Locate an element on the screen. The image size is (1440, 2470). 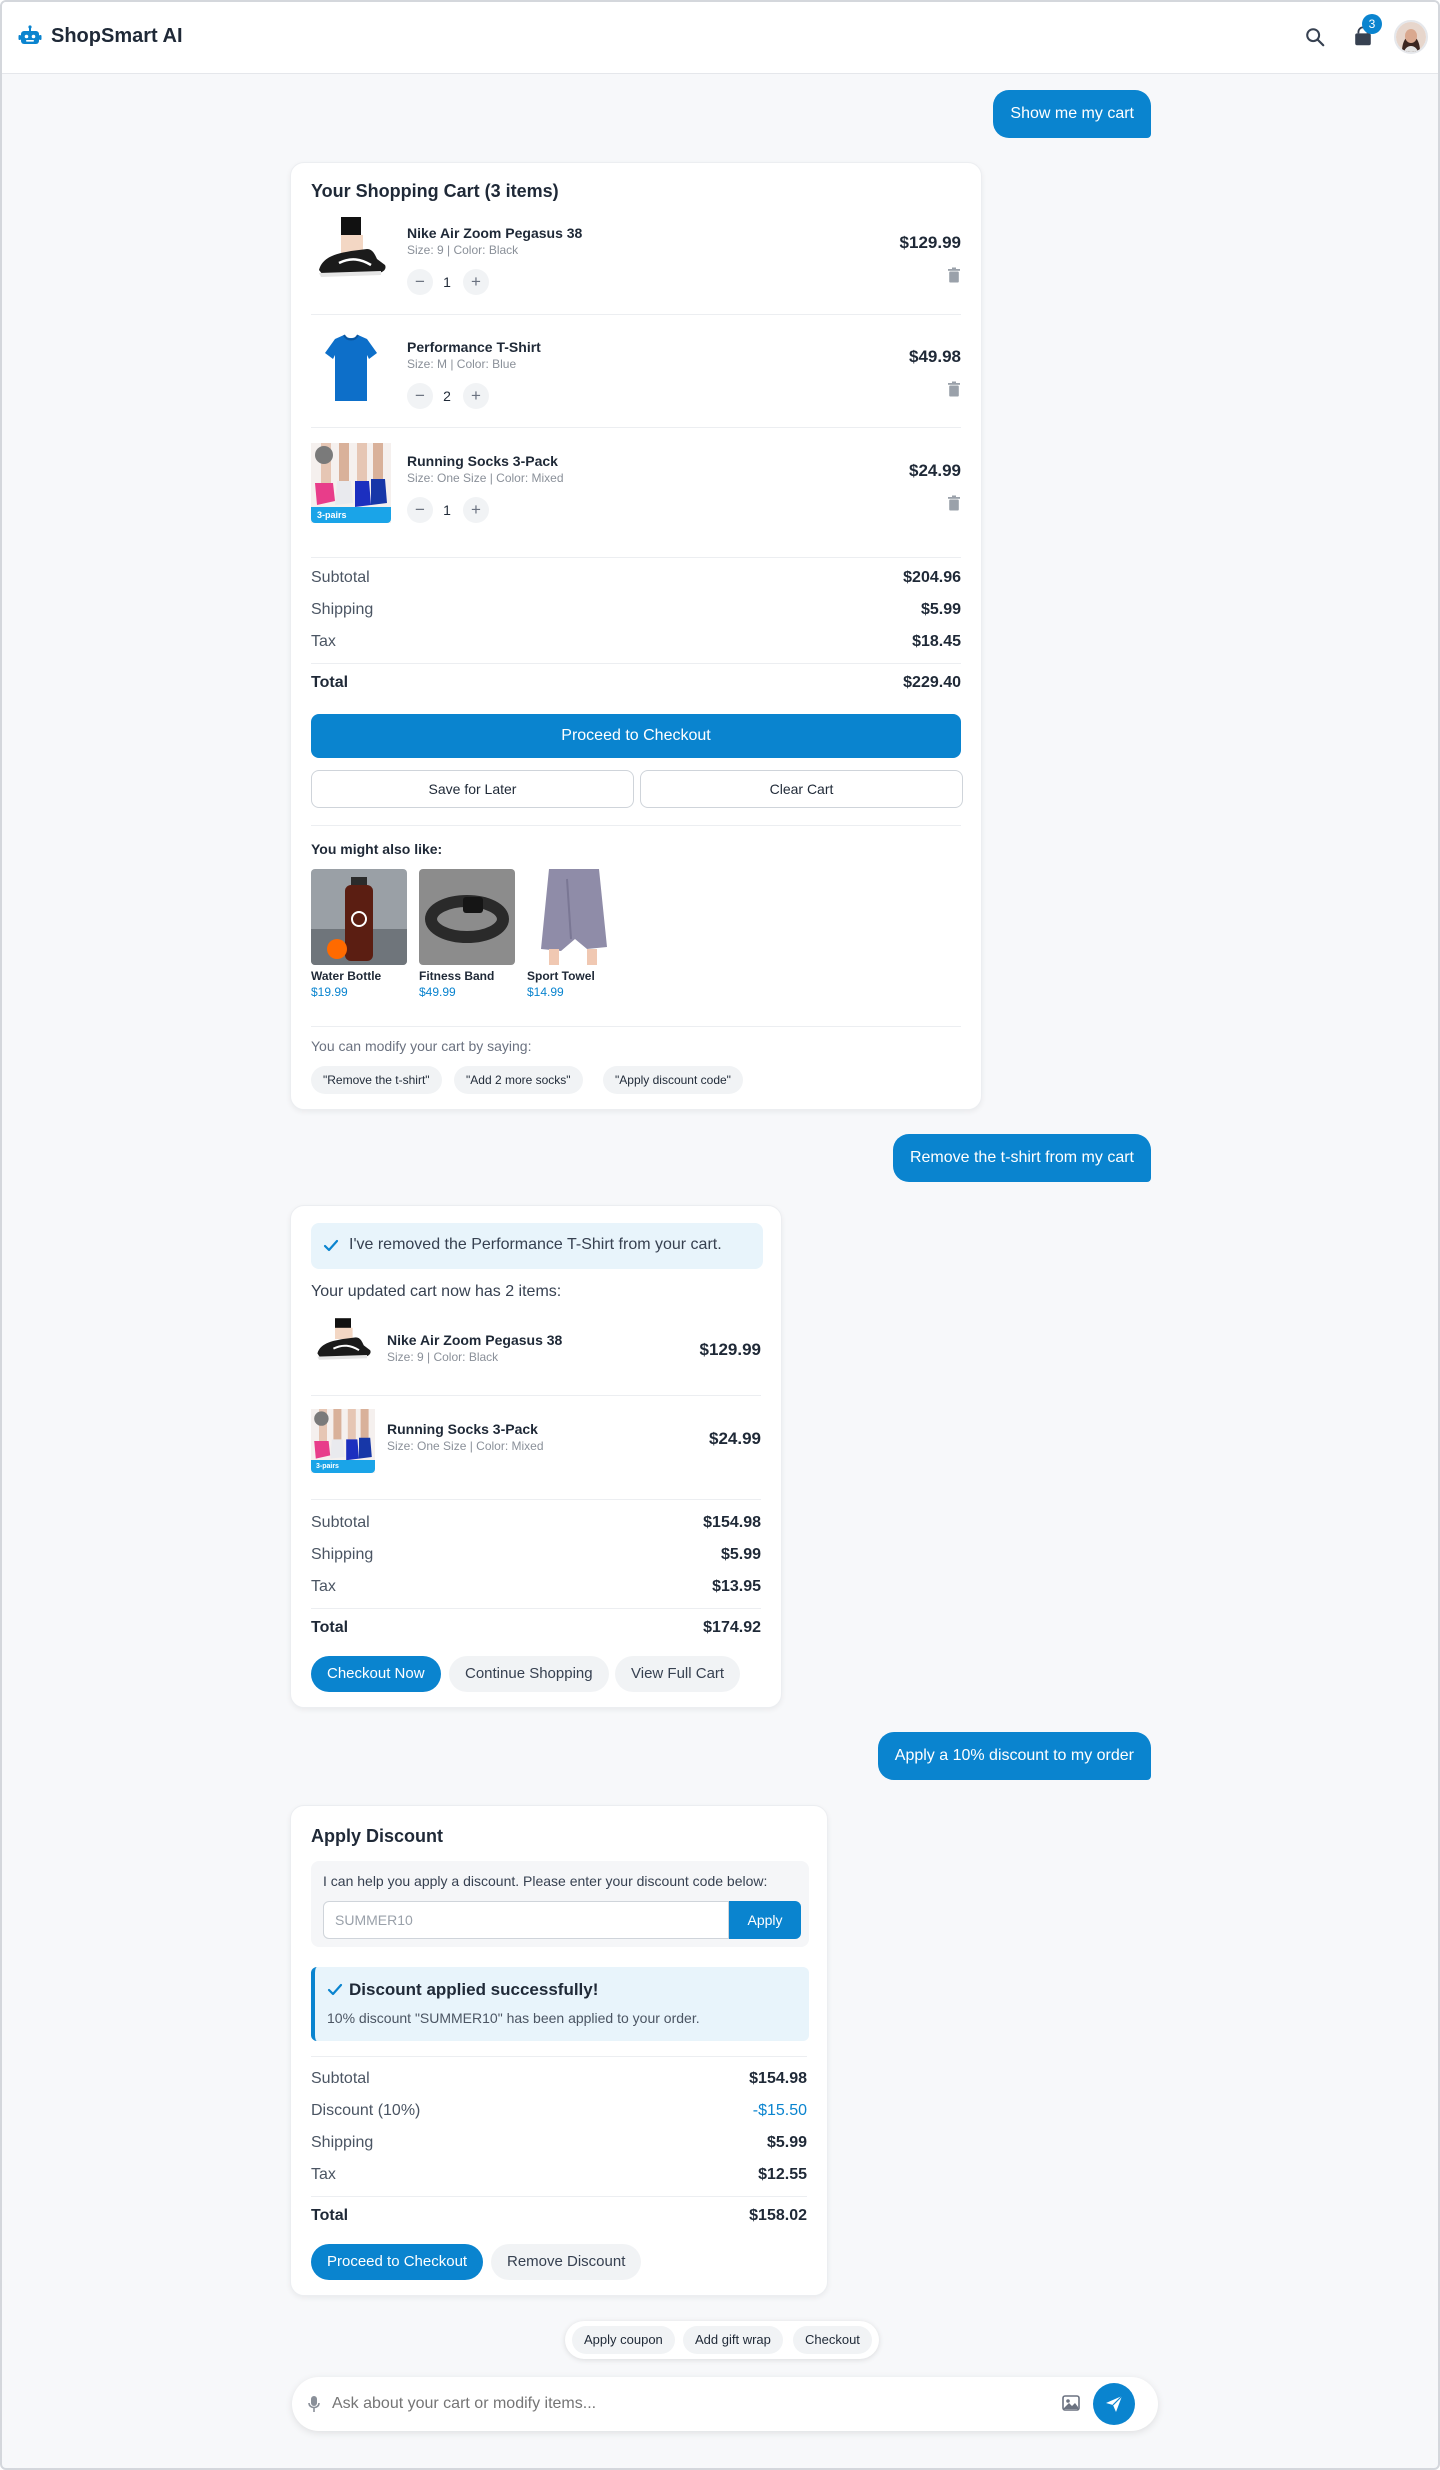
product-image-socks: 3-pairs is located at coordinates (343, 1441).